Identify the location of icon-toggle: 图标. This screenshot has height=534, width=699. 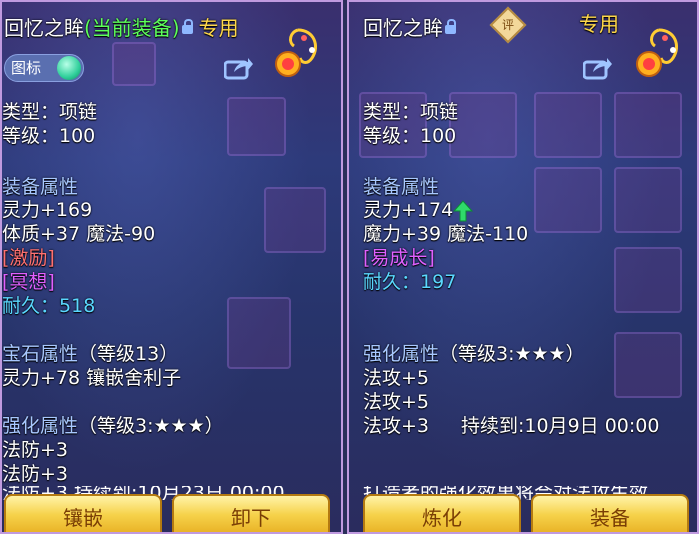
(44, 68).